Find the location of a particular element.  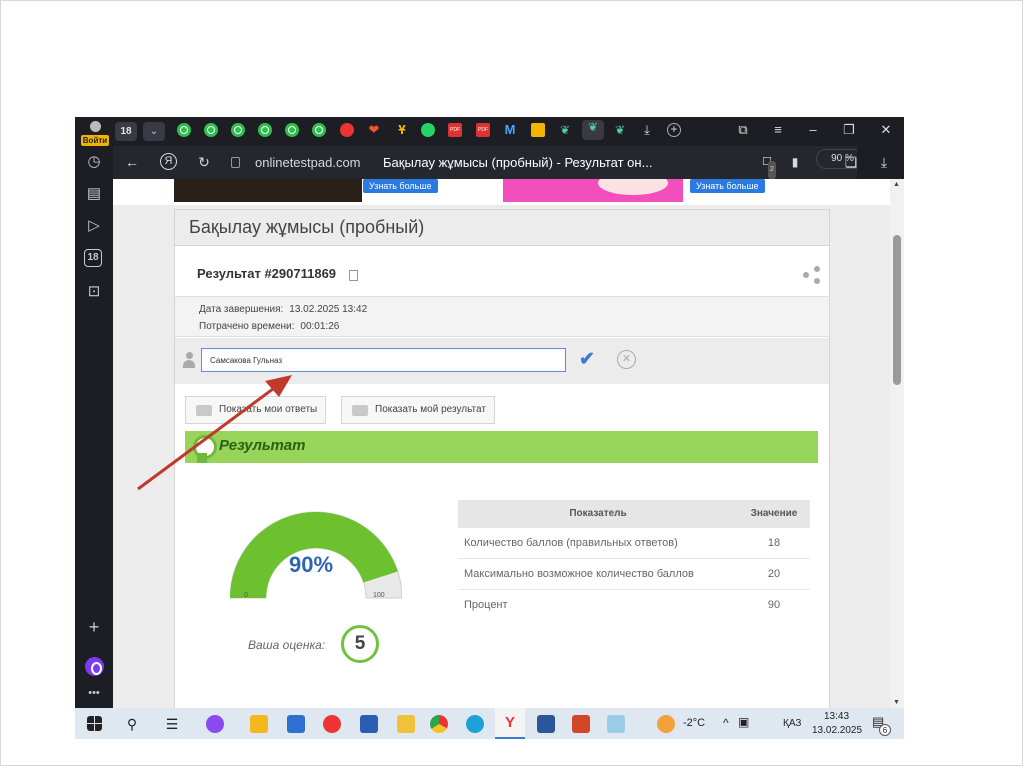

cancel-x-icon: ✕ is located at coordinates (626, 359).